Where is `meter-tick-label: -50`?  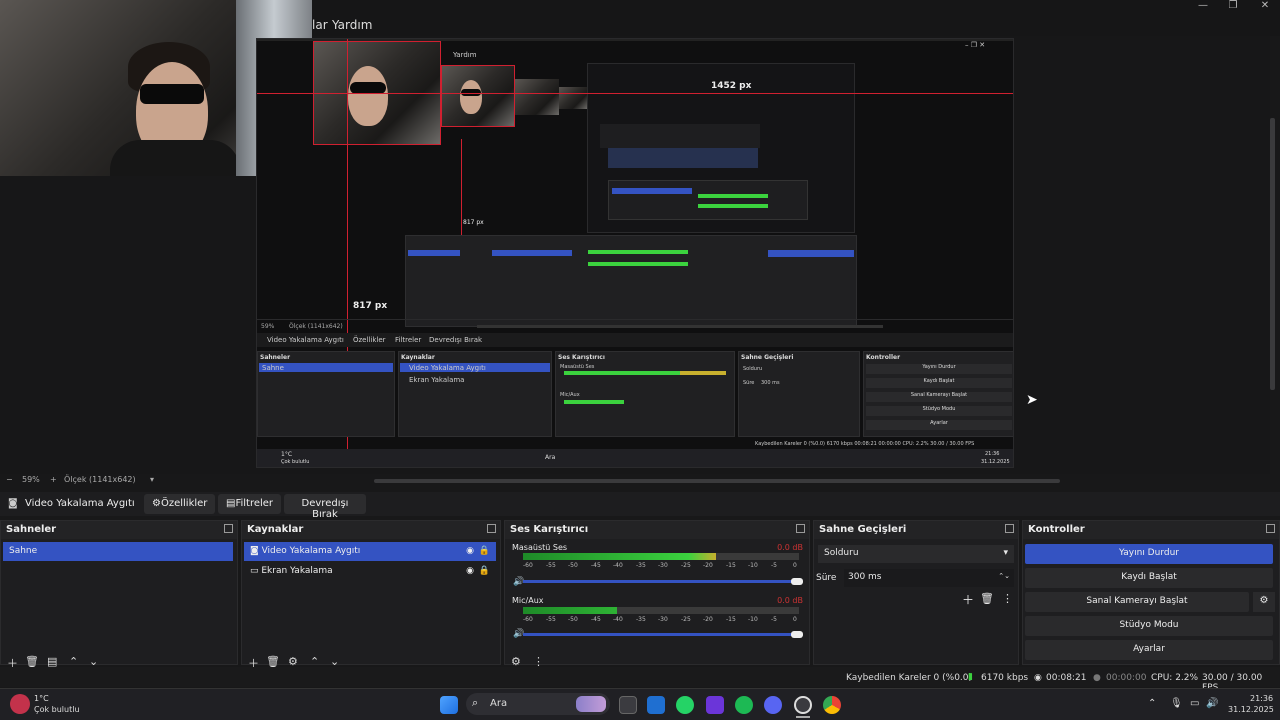 meter-tick-label: -50 is located at coordinates (573, 565).